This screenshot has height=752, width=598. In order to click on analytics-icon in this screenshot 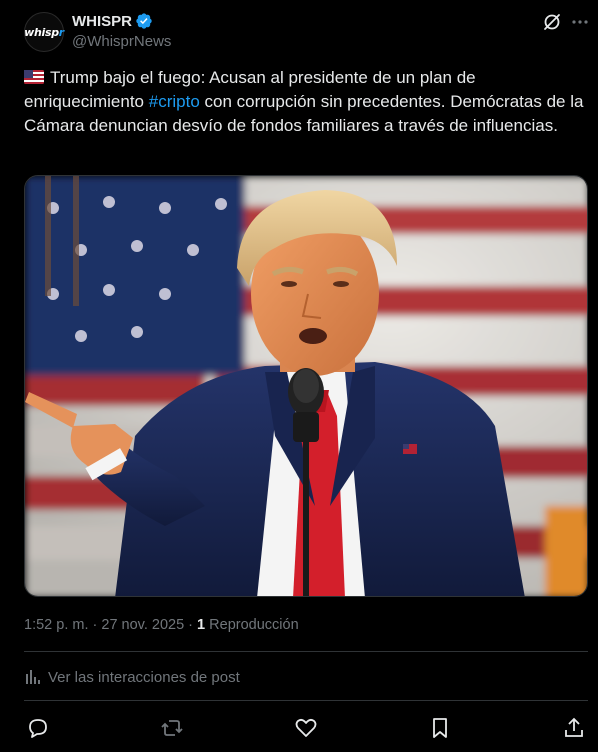, I will do `click(33, 677)`.